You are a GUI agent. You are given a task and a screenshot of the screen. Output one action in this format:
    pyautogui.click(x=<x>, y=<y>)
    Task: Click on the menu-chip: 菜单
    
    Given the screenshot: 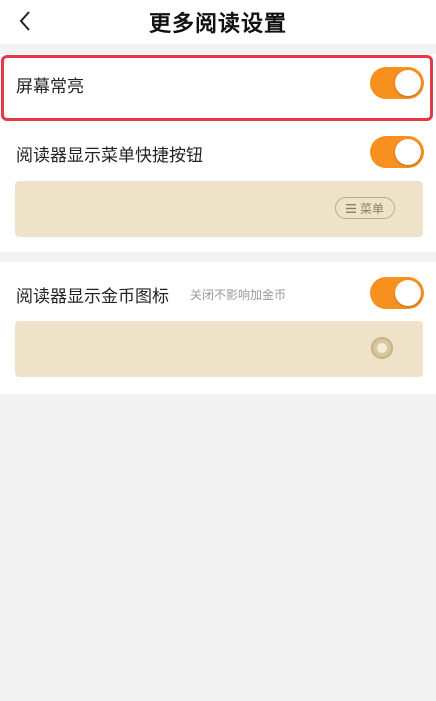 What is the action you would take?
    pyautogui.click(x=364, y=208)
    